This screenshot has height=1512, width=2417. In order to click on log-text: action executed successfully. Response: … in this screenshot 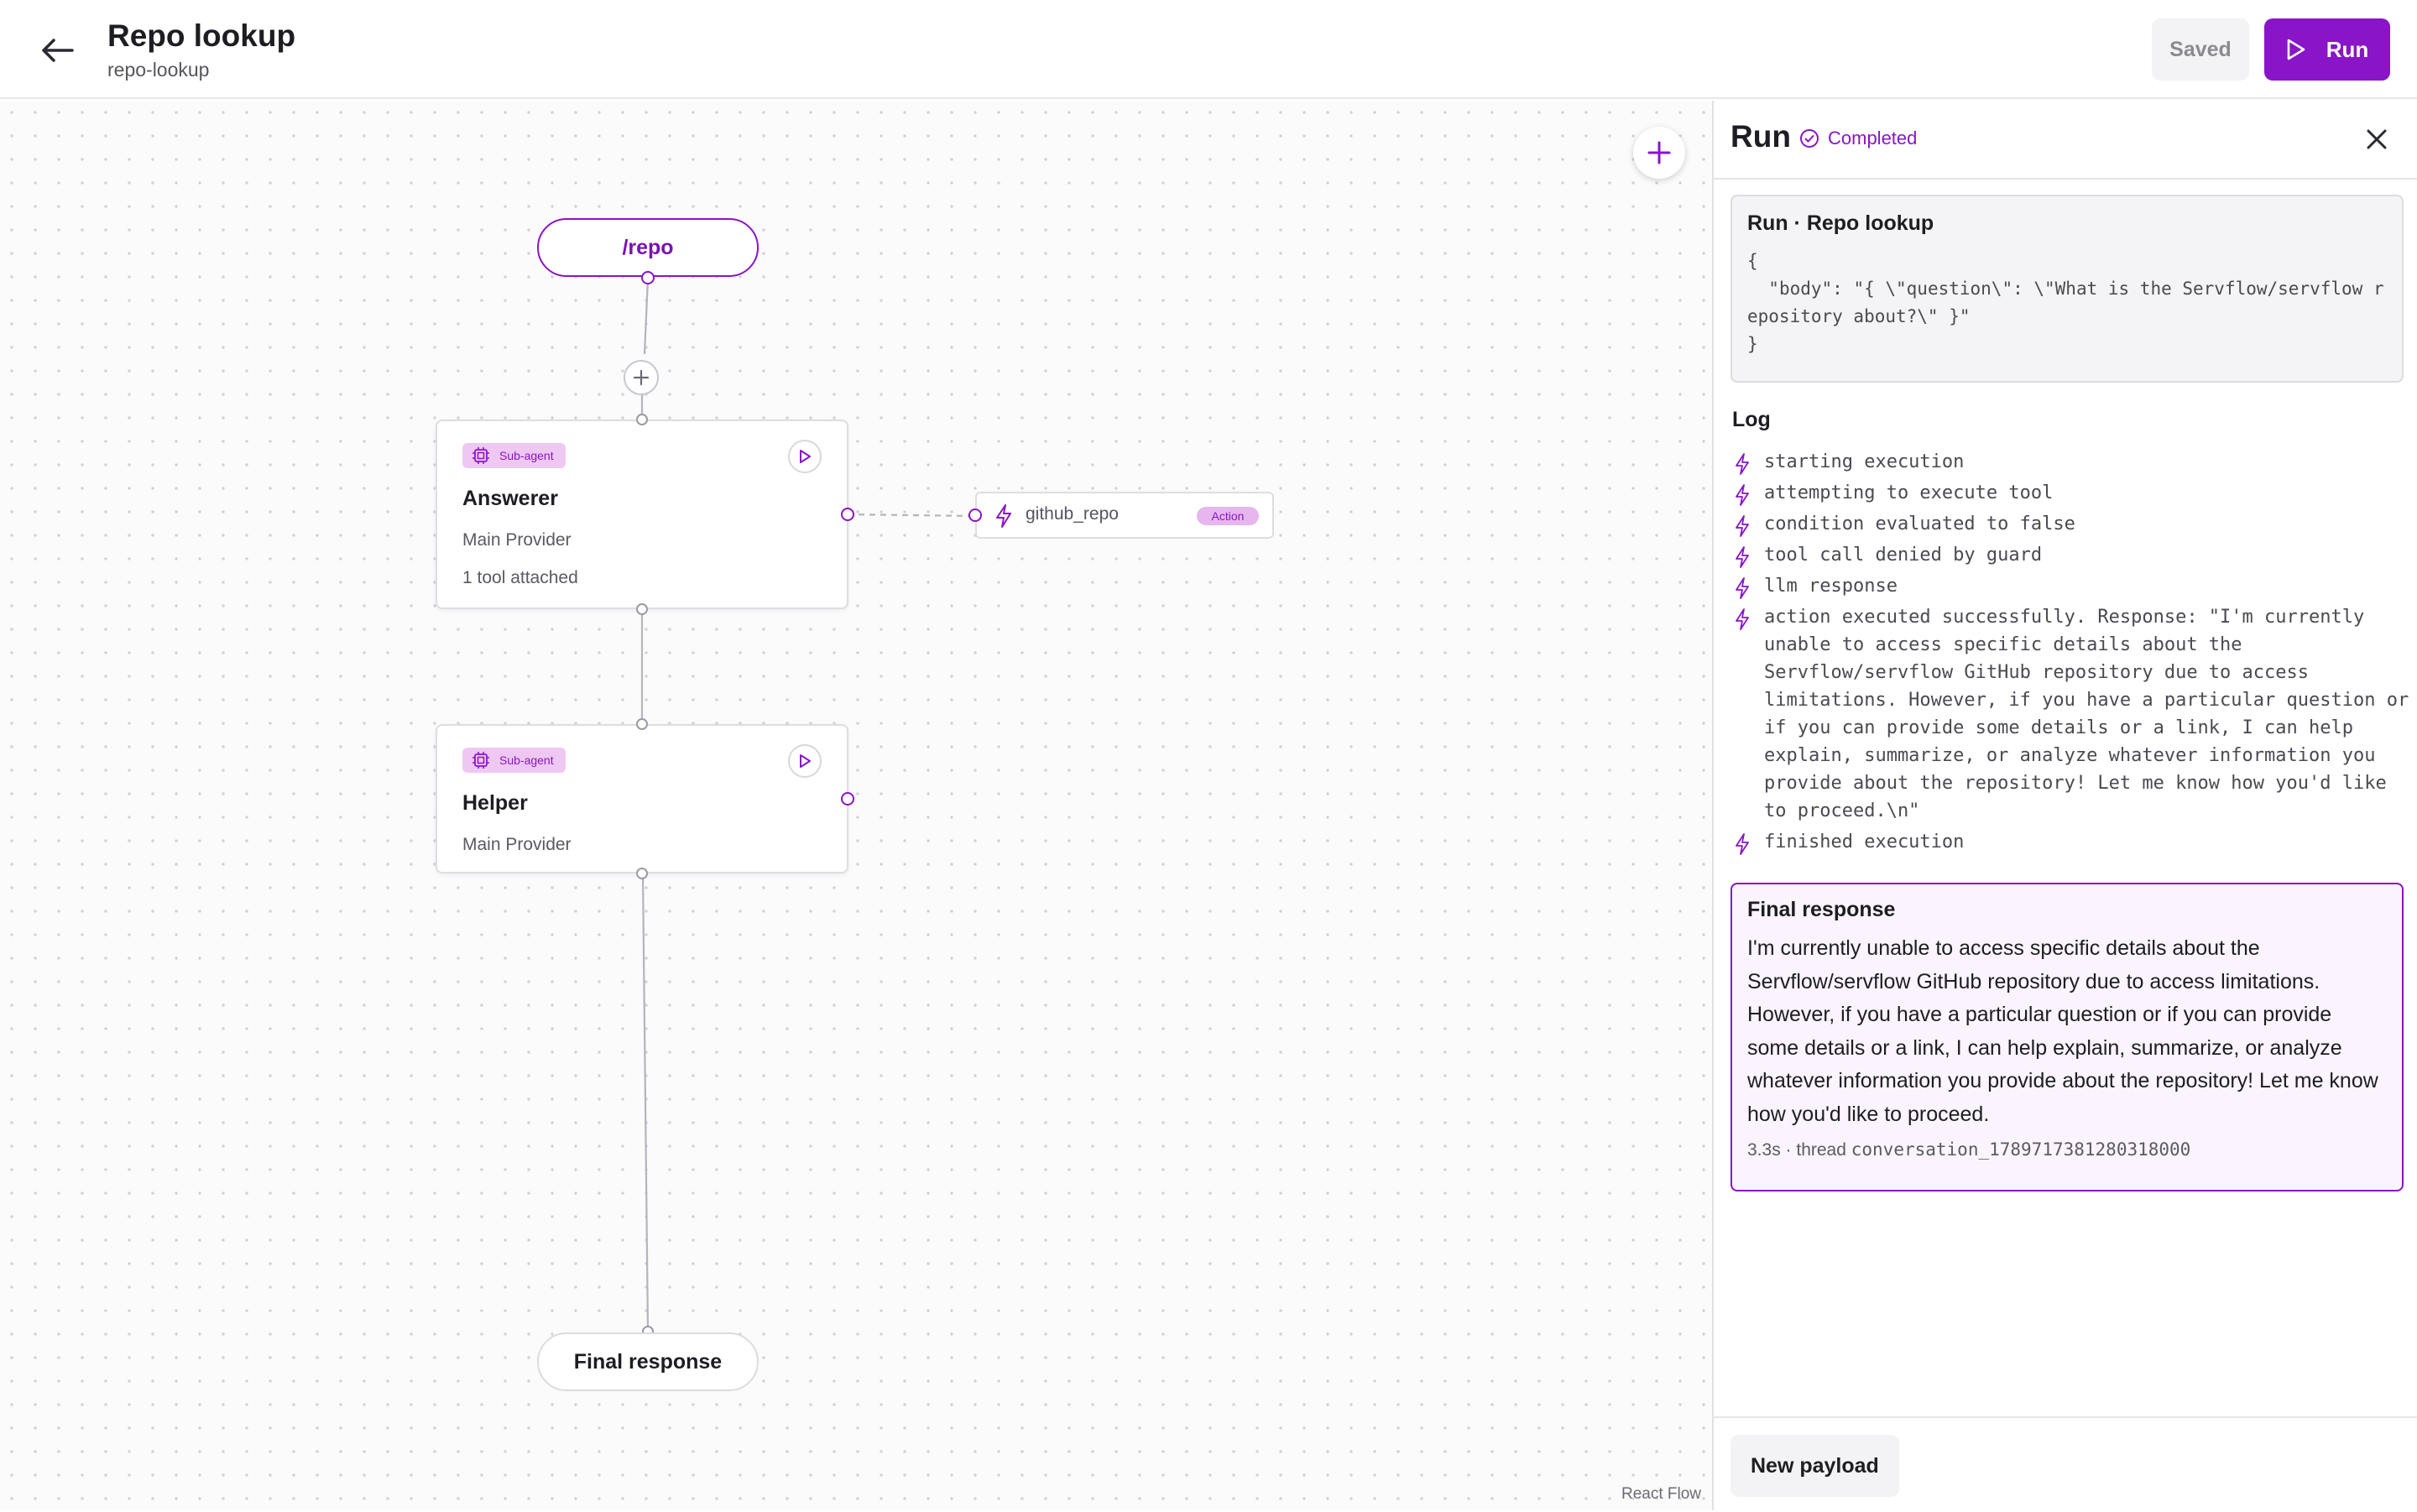, I will do `click(2086, 714)`.